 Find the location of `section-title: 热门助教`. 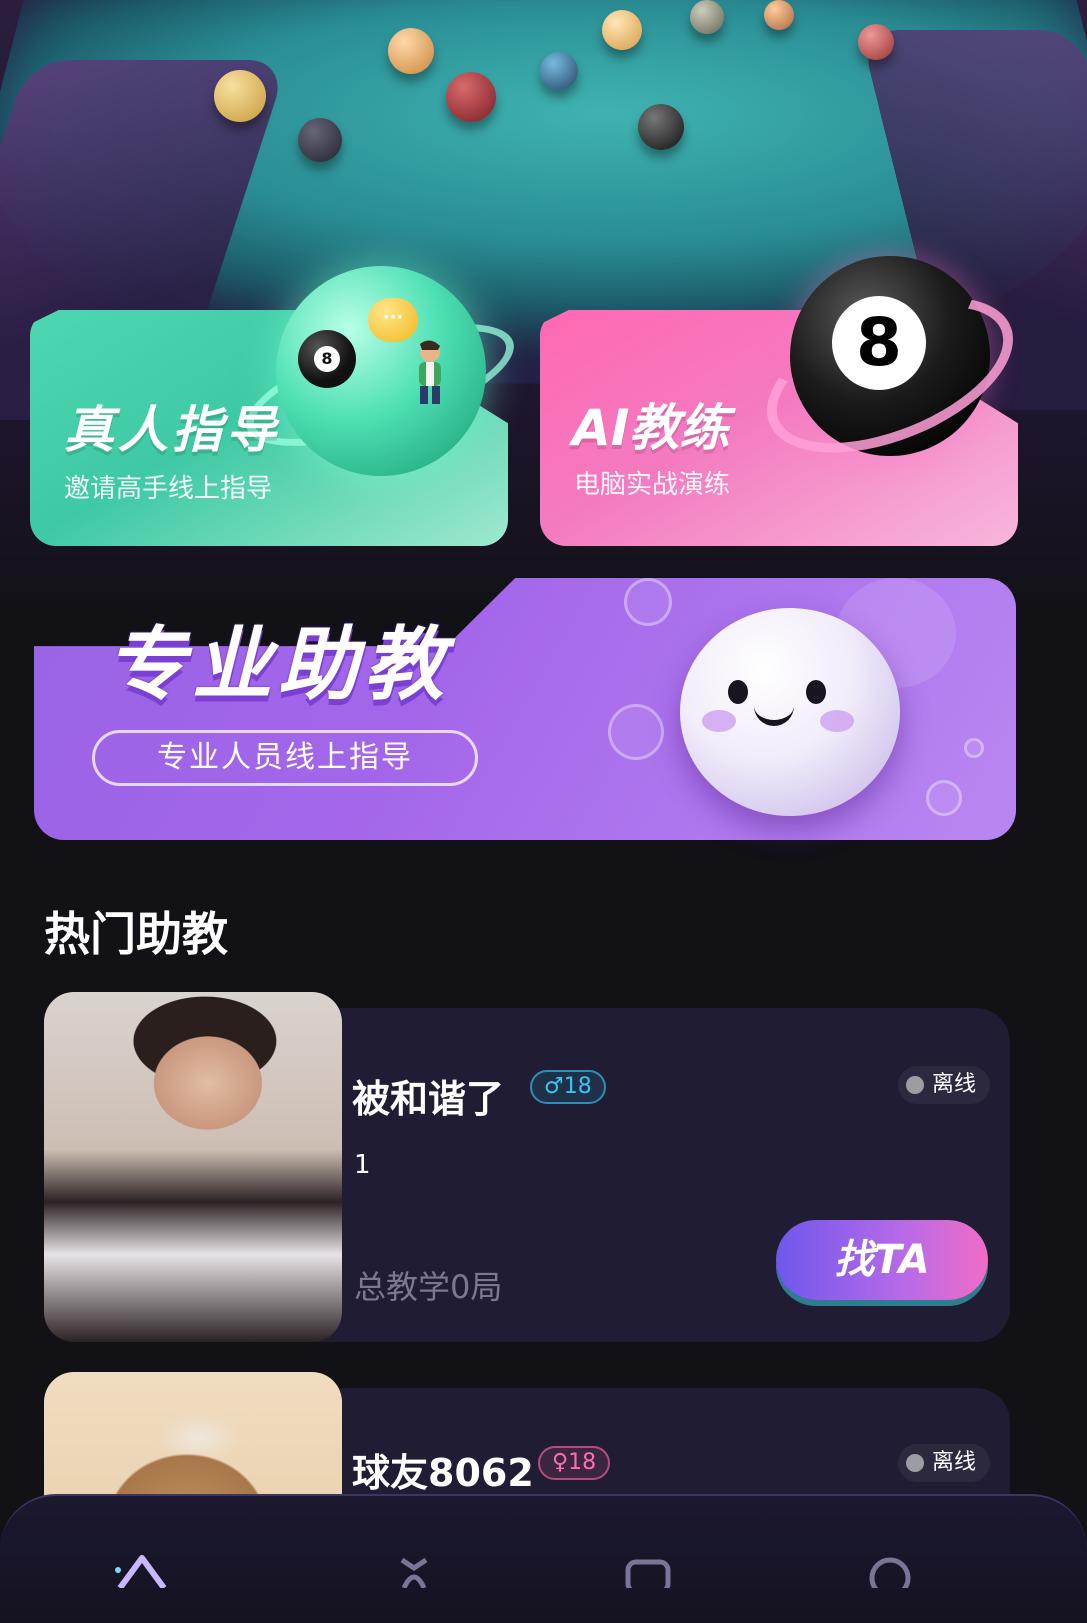

section-title: 热门助教 is located at coordinates (136, 934).